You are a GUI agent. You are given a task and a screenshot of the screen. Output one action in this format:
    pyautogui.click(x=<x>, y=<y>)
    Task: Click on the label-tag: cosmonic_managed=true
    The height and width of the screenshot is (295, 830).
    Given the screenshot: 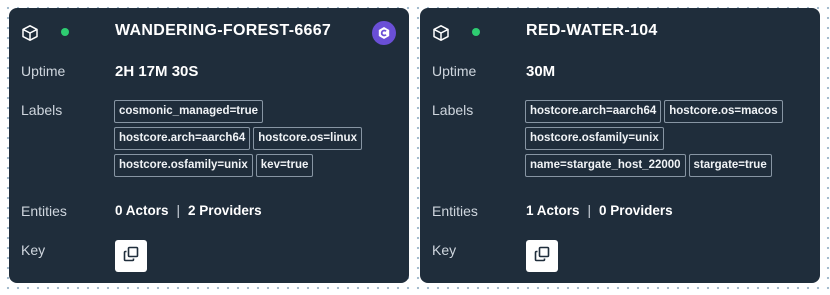 What is the action you would take?
    pyautogui.click(x=189, y=111)
    